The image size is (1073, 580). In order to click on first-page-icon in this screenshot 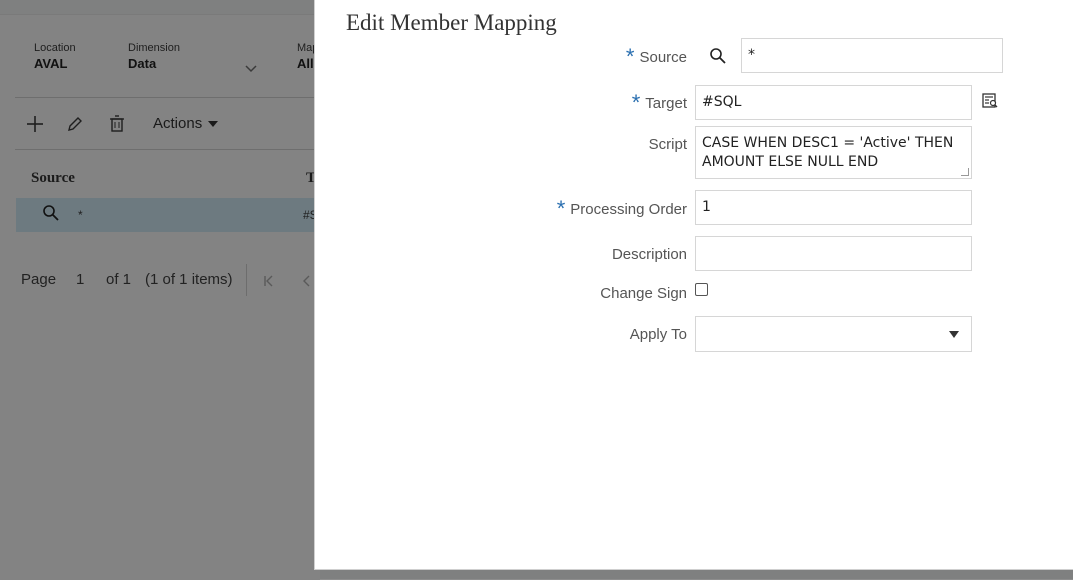, I will do `click(269, 281)`.